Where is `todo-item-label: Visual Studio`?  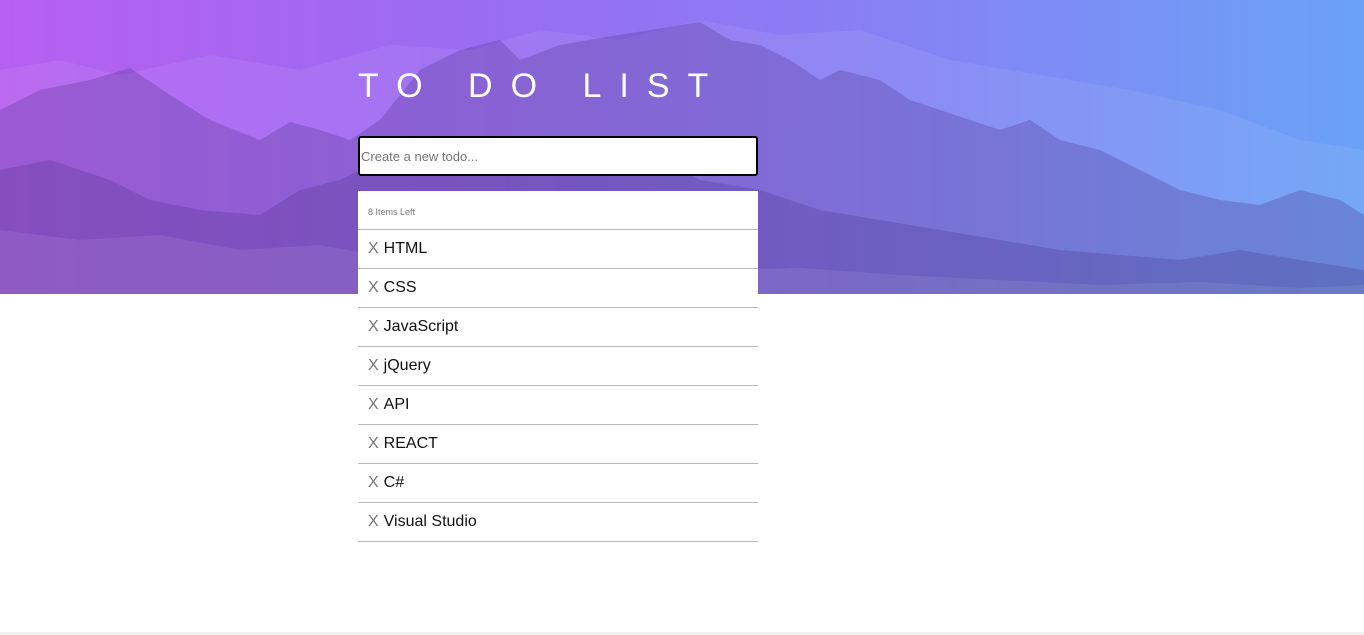
todo-item-label: Visual Studio is located at coordinates (430, 521).